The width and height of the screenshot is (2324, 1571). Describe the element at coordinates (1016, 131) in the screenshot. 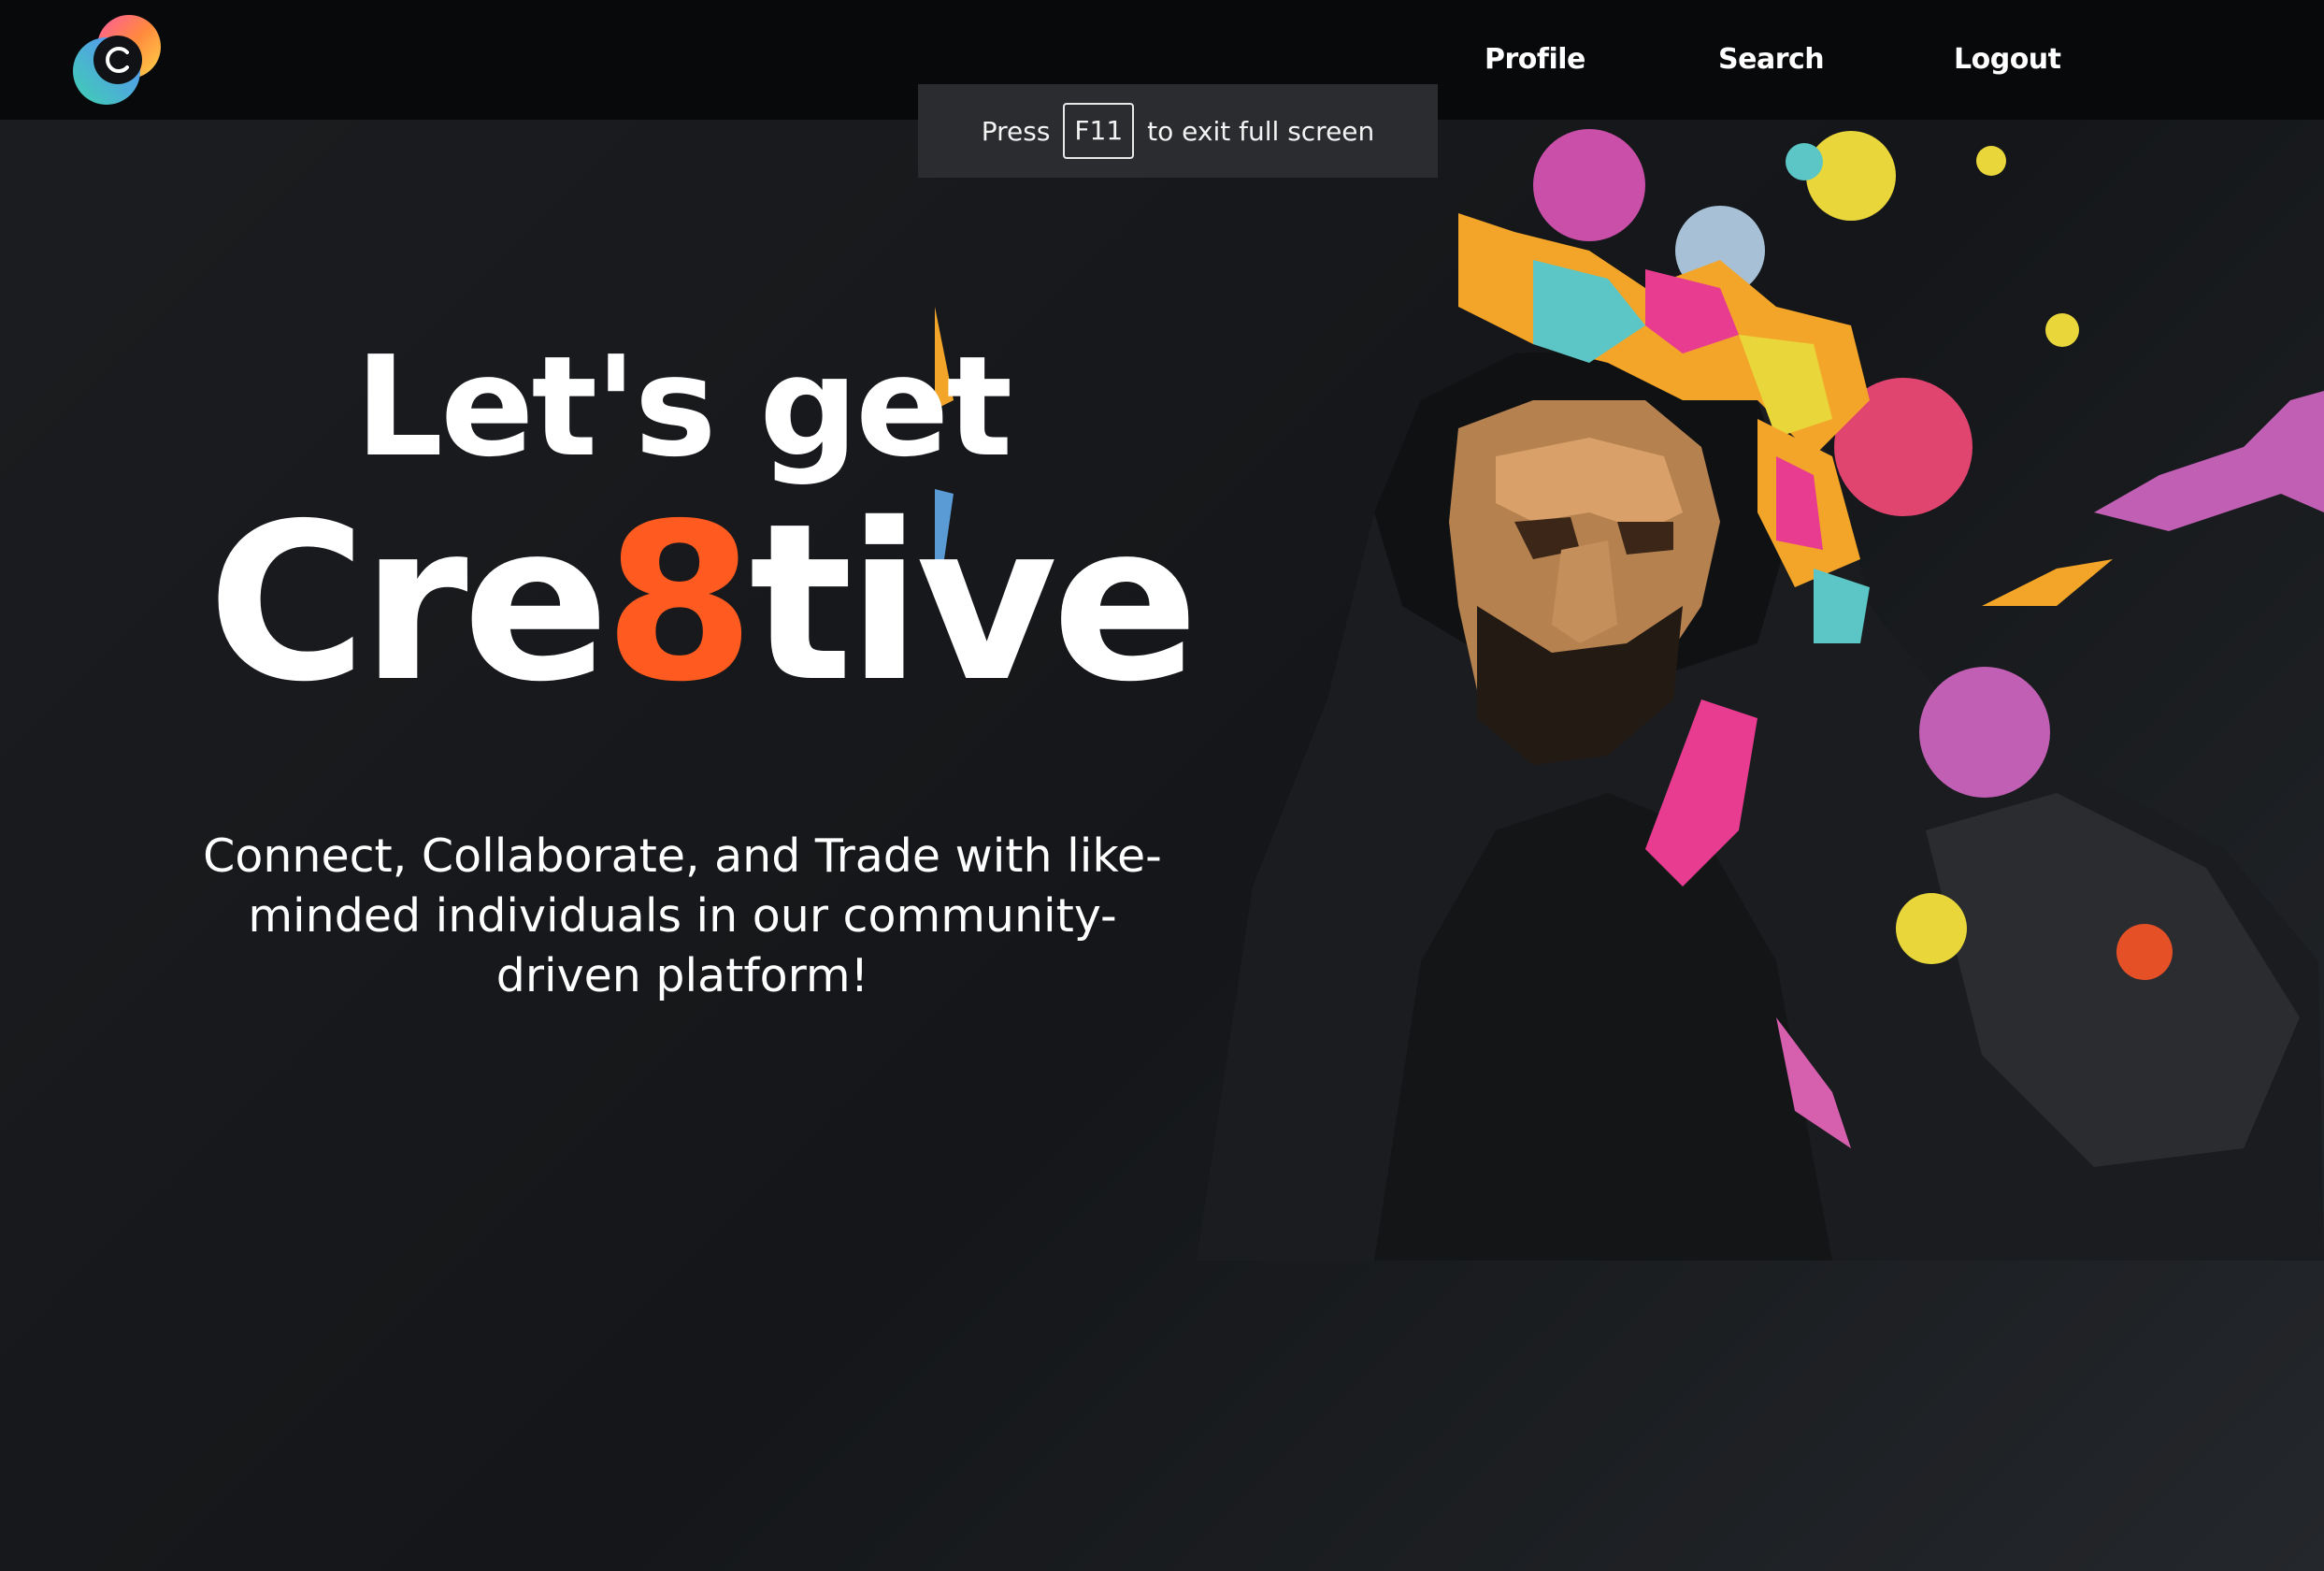

I see `fullscreen-notice-prefix: Press` at that location.